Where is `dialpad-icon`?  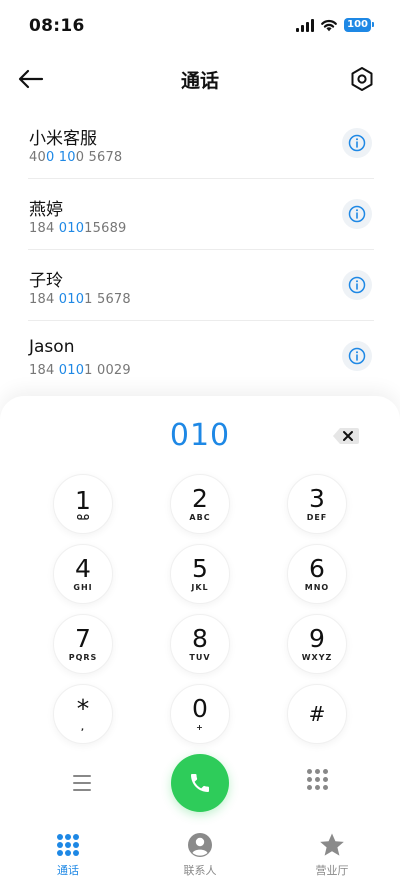 dialpad-icon is located at coordinates (68, 845).